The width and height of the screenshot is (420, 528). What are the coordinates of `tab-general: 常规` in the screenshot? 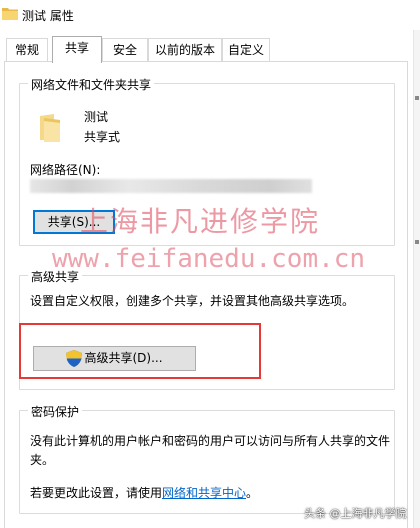 It's located at (27, 50).